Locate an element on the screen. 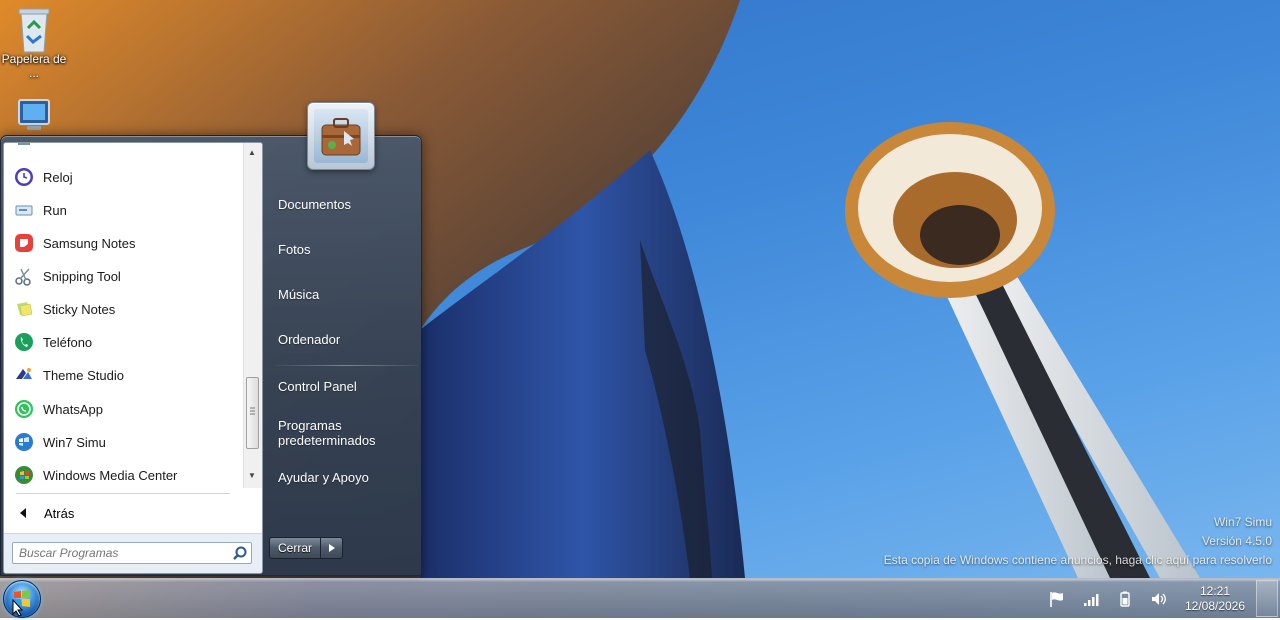 The image size is (1280, 620). back-arrow-icon is located at coordinates (23, 513).